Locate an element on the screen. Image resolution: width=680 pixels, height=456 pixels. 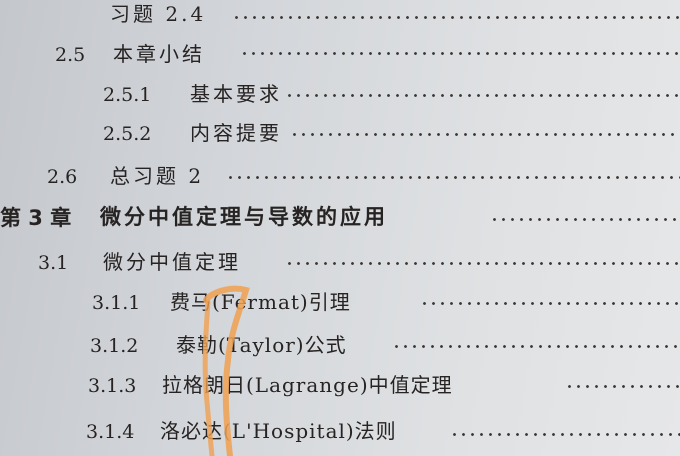
toc-entry-title: 泰勒(Taylor)公式 is located at coordinates (261, 345).